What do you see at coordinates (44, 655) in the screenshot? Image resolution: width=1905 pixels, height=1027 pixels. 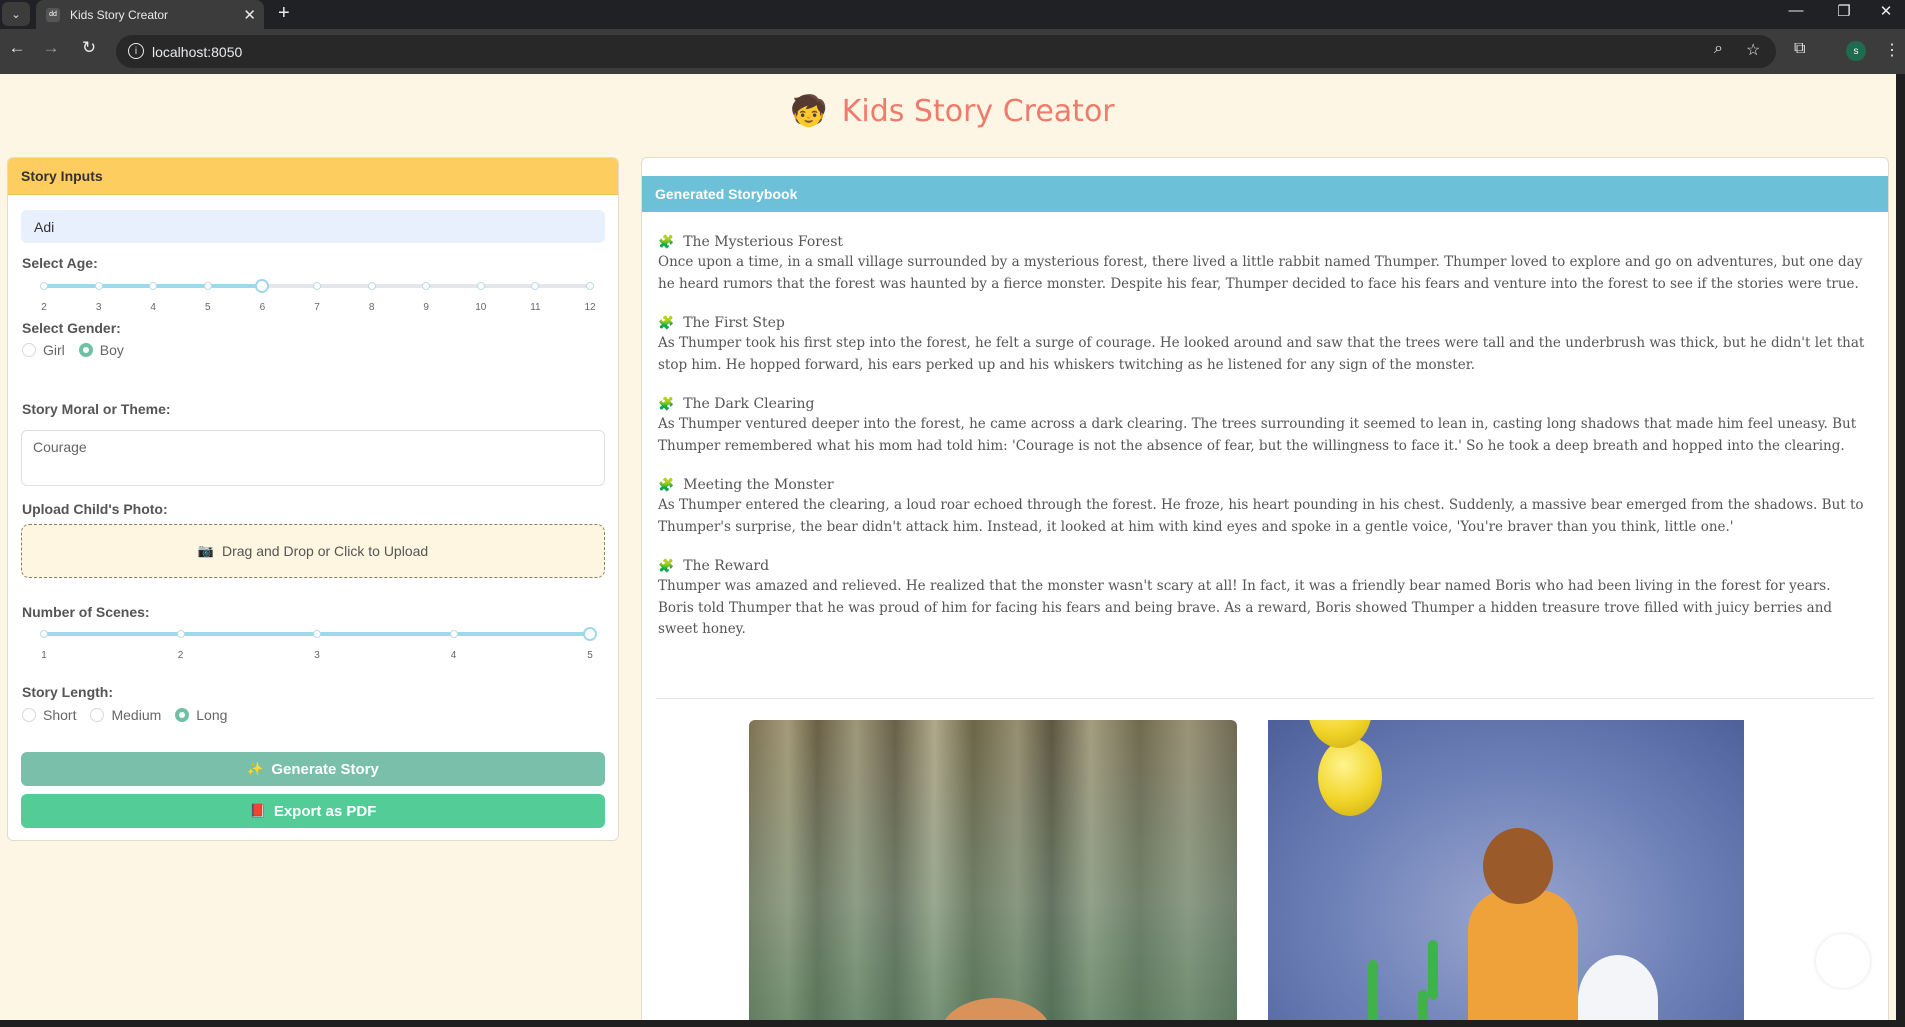 I see `scenes-tick-label: 1` at bounding box center [44, 655].